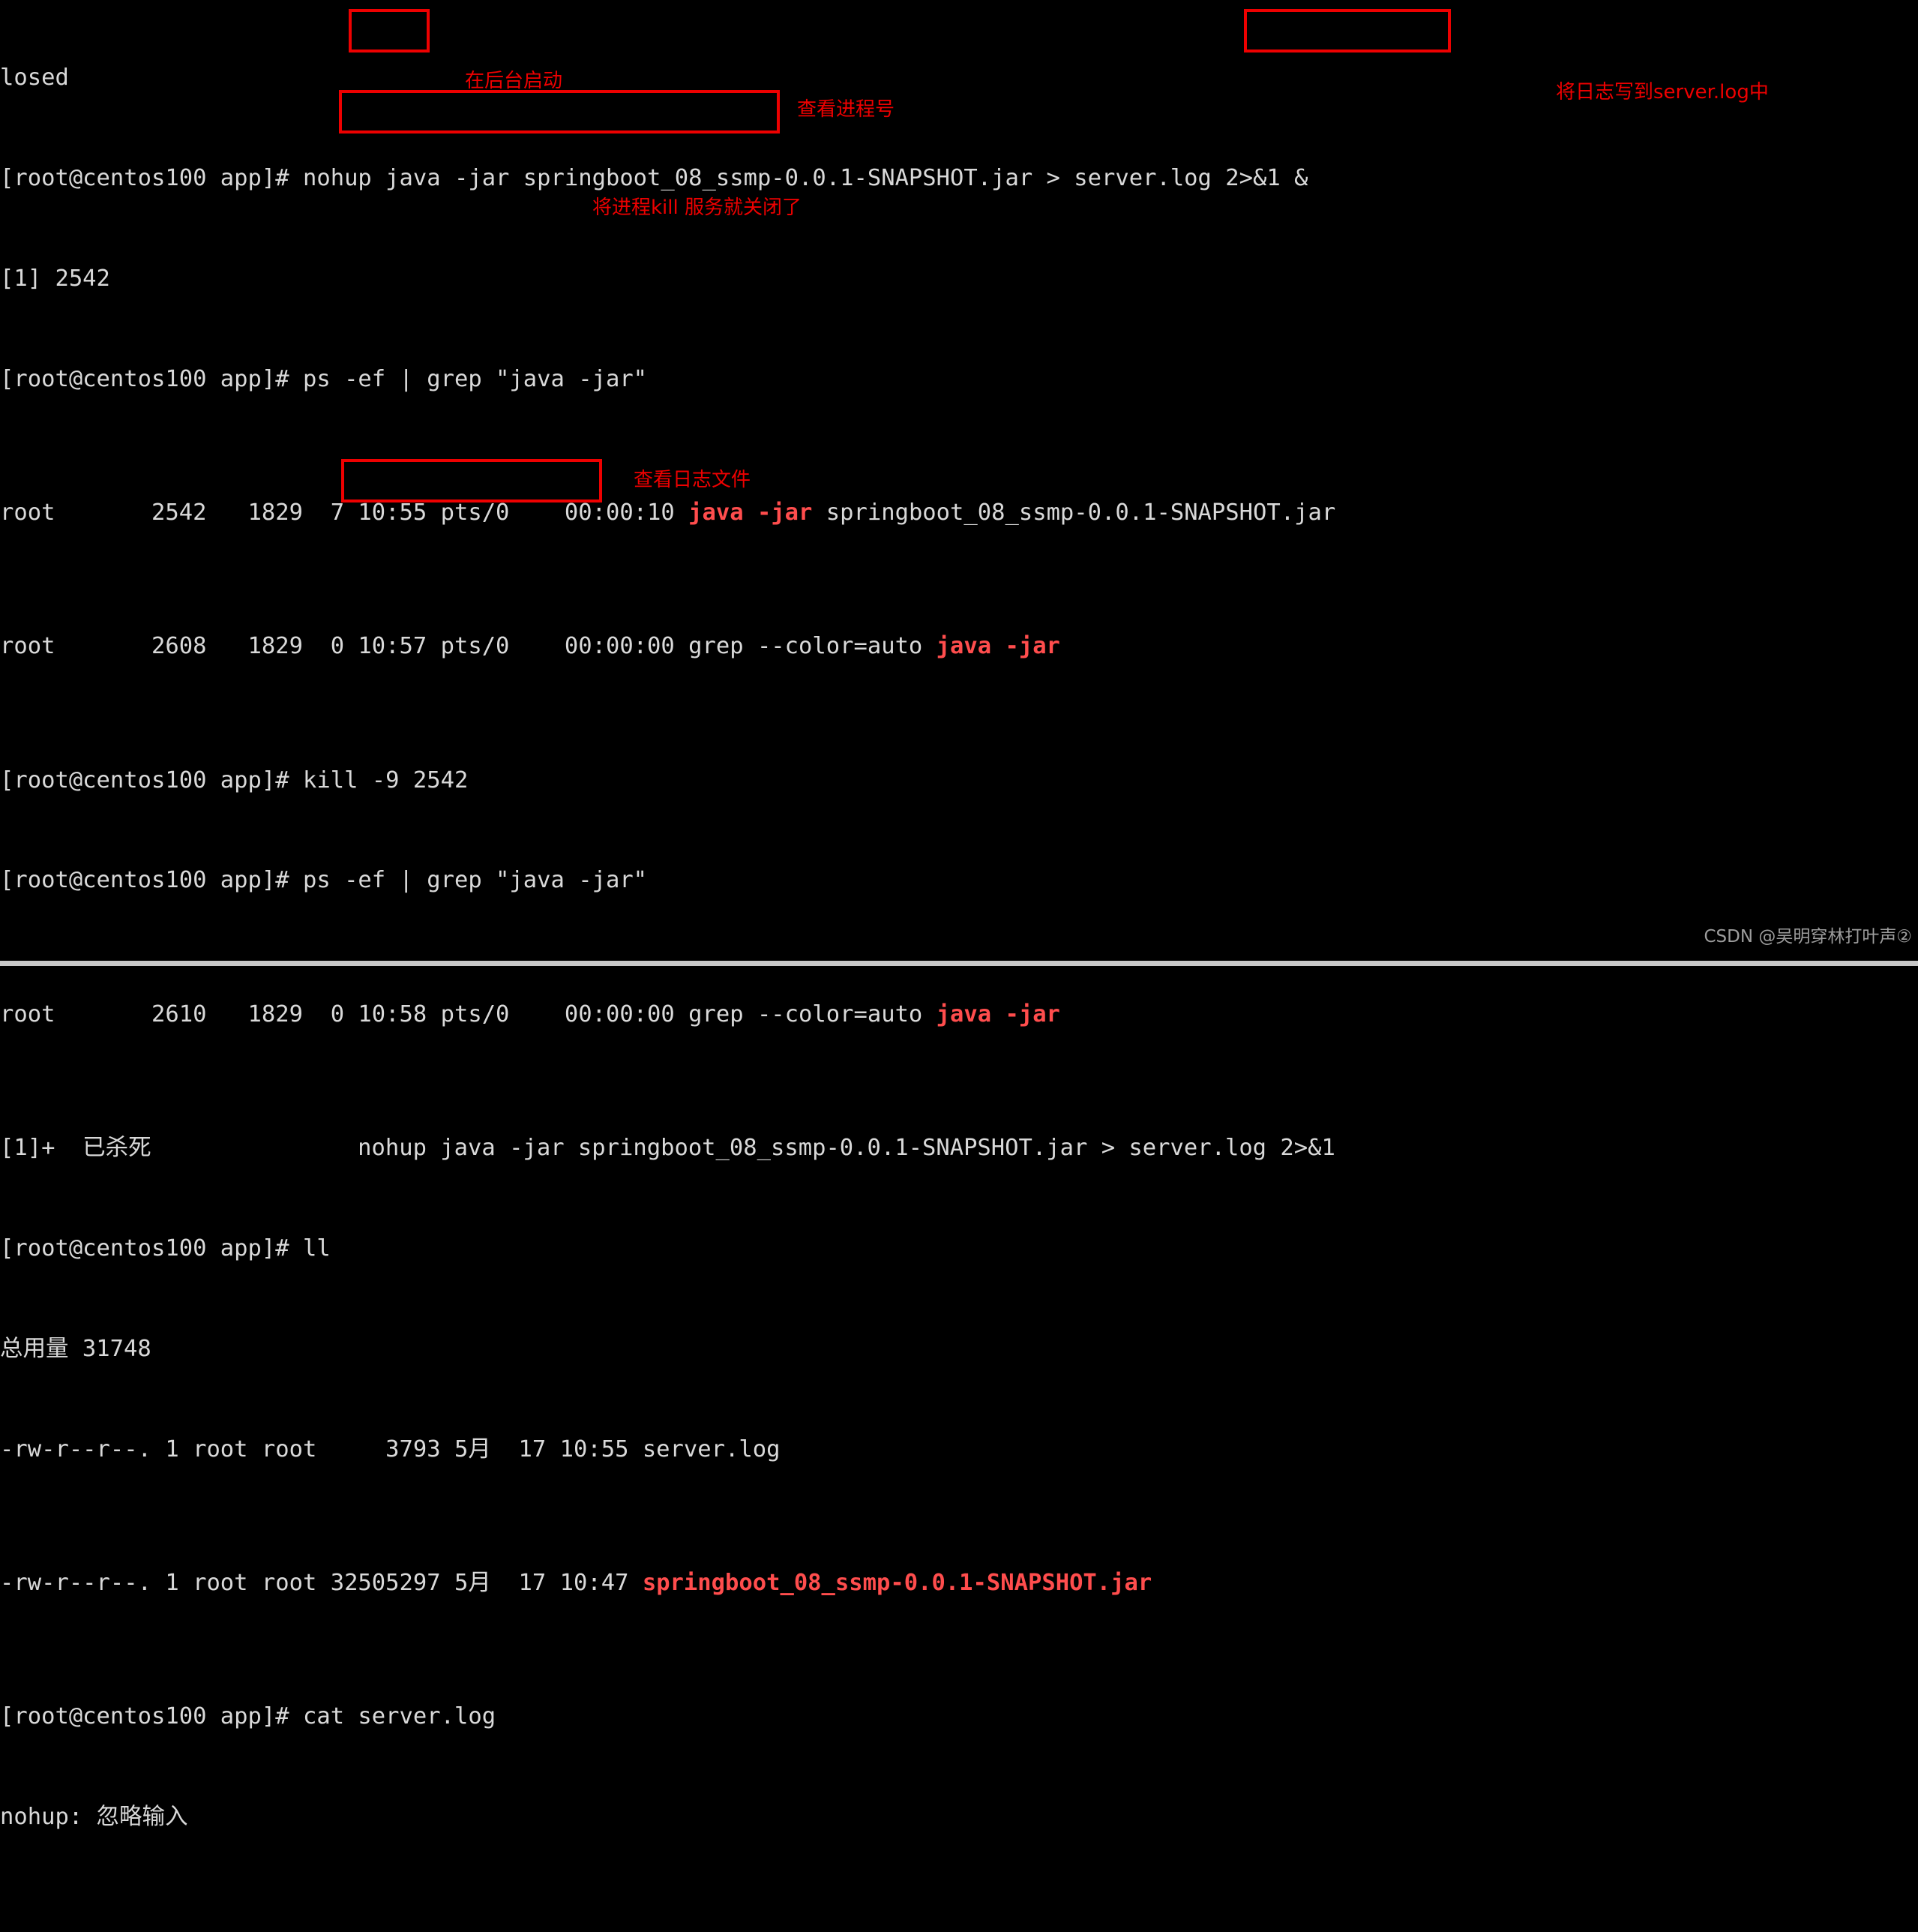 The width and height of the screenshot is (1918, 1932). What do you see at coordinates (1662, 92) in the screenshot?
I see `annotation-label-write-log: 将日志写到server.log中` at bounding box center [1662, 92].